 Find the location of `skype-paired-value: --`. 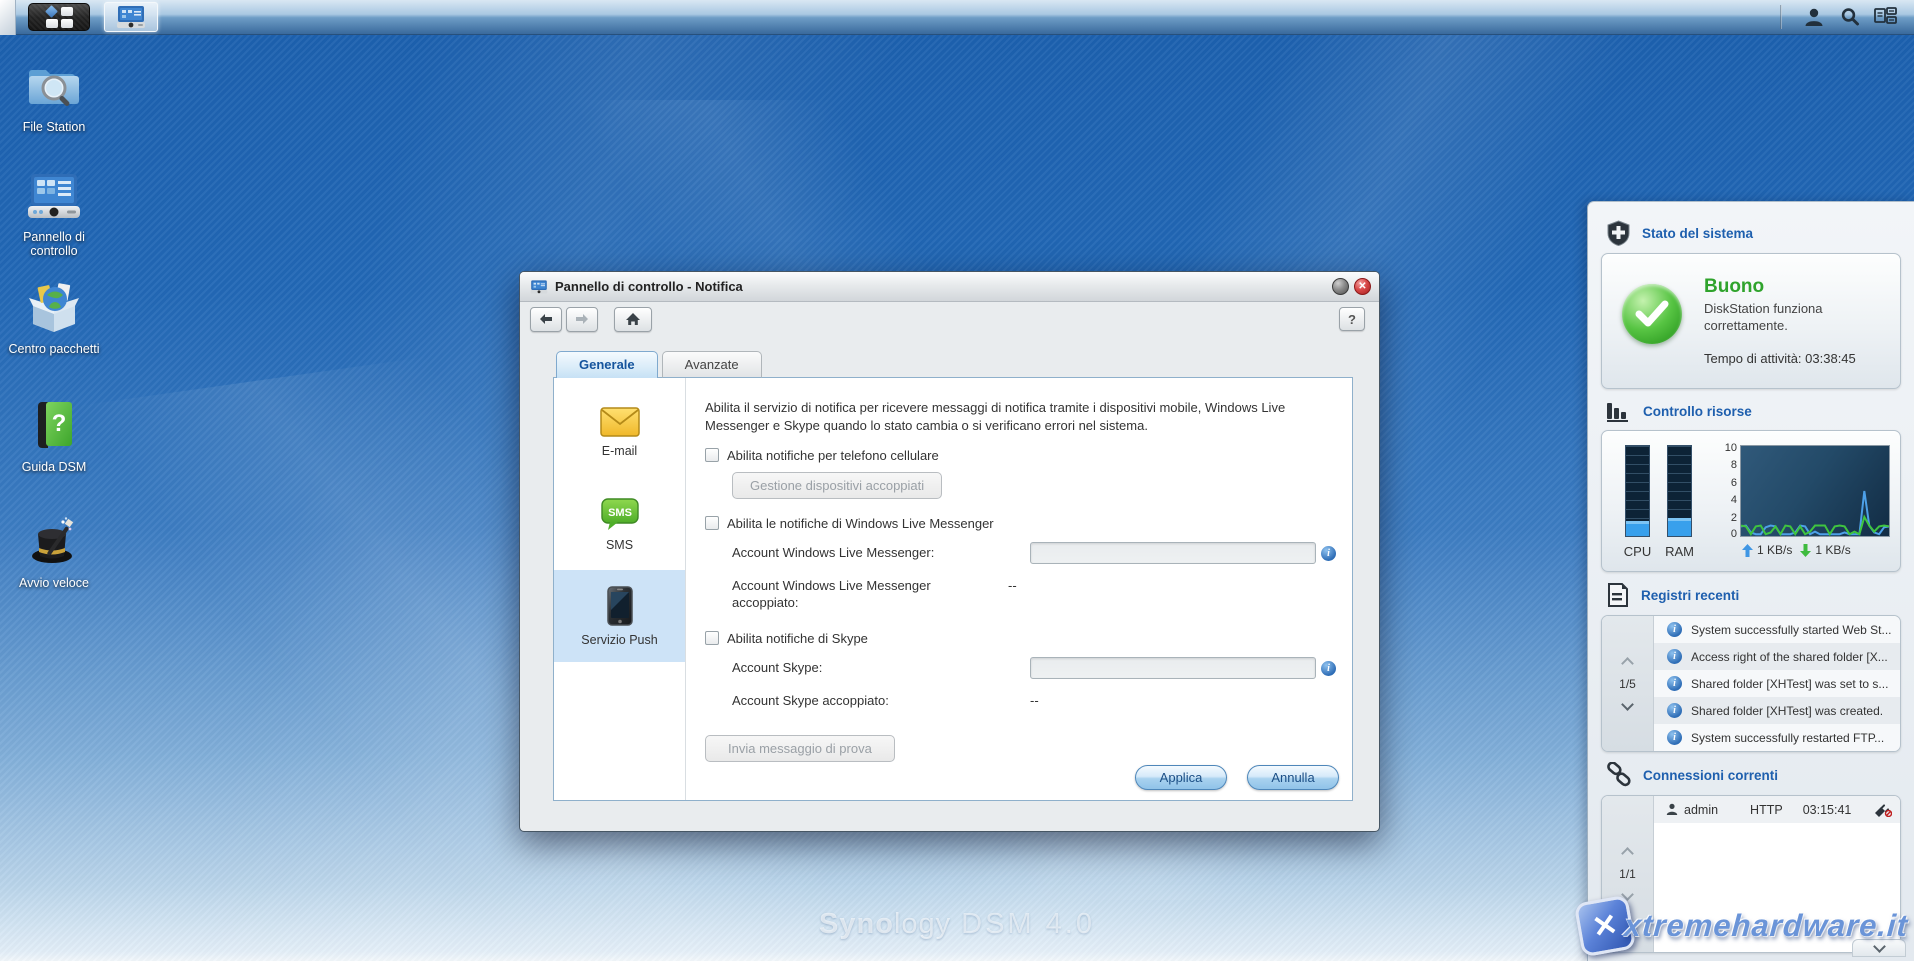

skype-paired-value: -- is located at coordinates (1034, 700).